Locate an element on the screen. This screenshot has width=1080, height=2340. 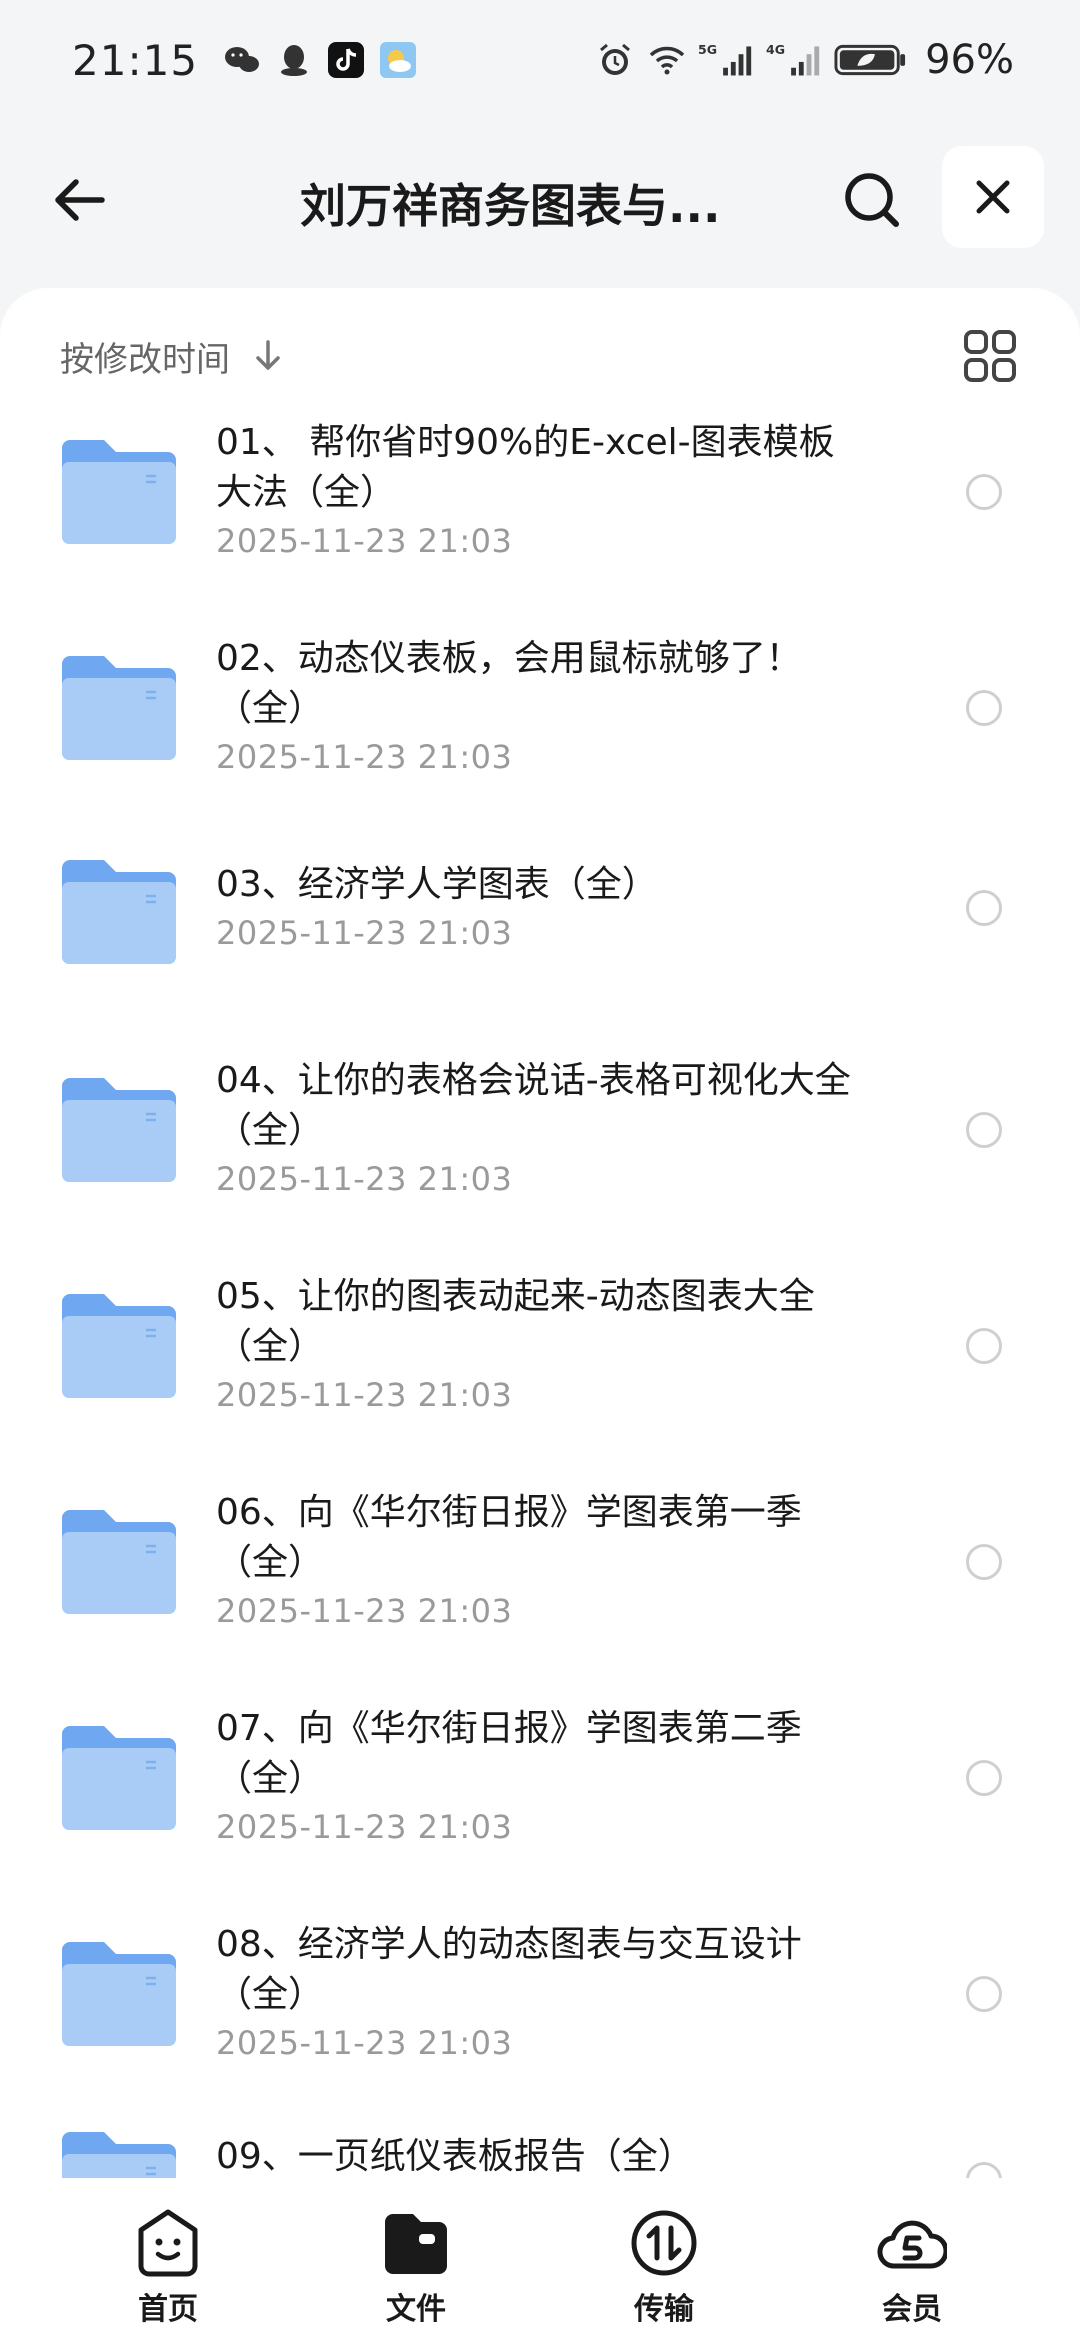
file-row: 08、经济学人的动态图表与交互设计（全） 2025-11-23 21:03 is located at coordinates (540, 2020).